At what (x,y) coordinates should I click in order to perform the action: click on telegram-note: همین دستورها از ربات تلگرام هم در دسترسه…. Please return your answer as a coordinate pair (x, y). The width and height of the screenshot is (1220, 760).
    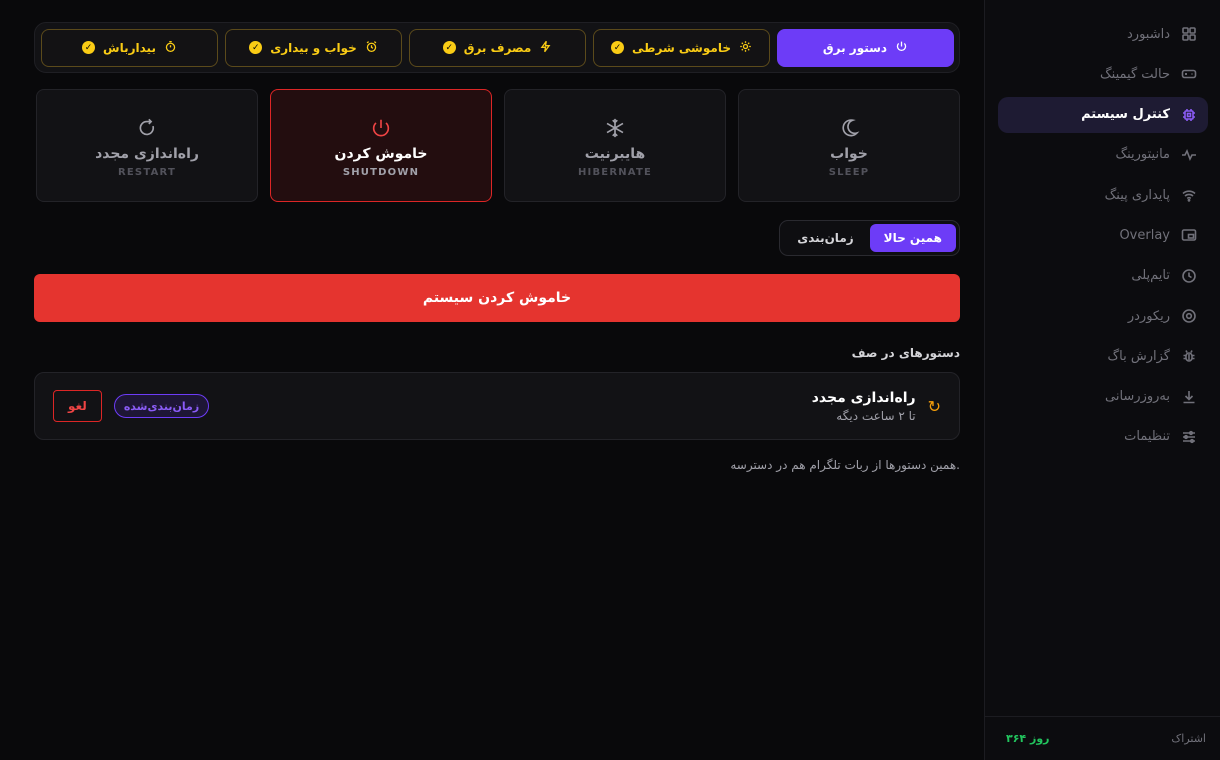
    Looking at the image, I should click on (845, 465).